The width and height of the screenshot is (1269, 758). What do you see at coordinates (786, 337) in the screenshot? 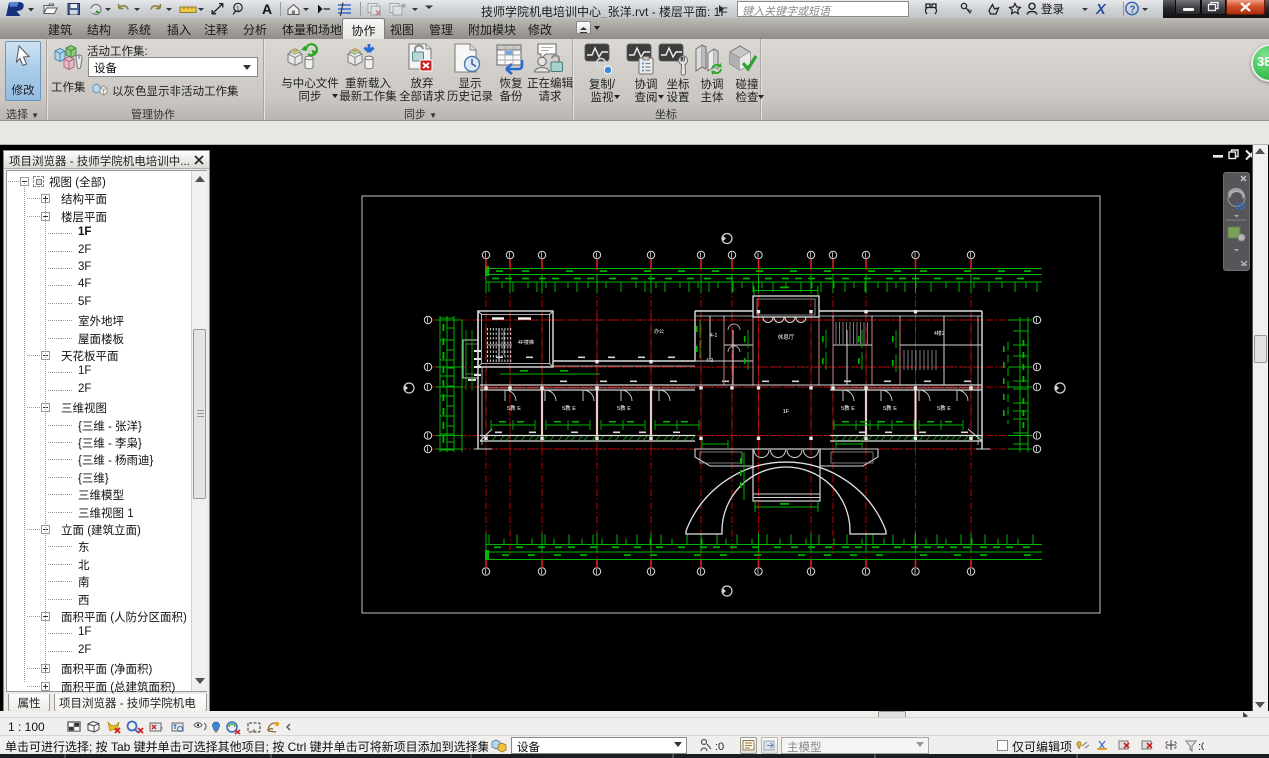
I see `svg-text: 休息厅` at bounding box center [786, 337].